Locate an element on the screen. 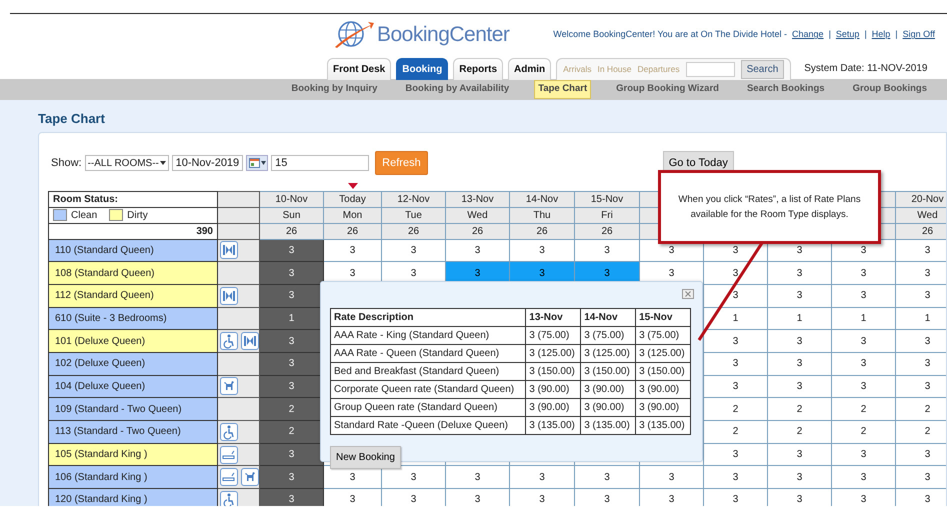 This screenshot has height=507, width=947. nav-tab: Reports is located at coordinates (478, 69).